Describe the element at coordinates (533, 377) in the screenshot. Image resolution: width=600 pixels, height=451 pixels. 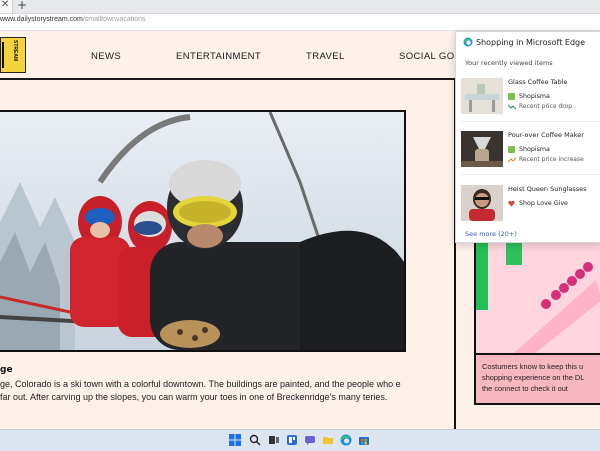
I see `promo-line: shopping experience on the DL` at that location.